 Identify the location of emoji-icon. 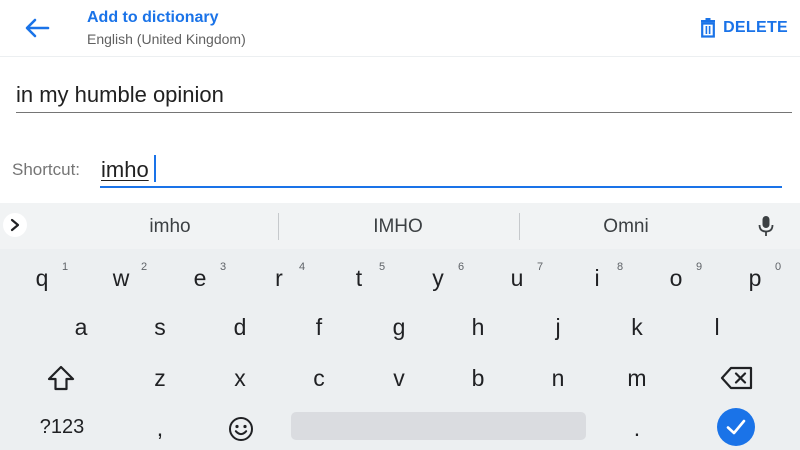
(241, 429).